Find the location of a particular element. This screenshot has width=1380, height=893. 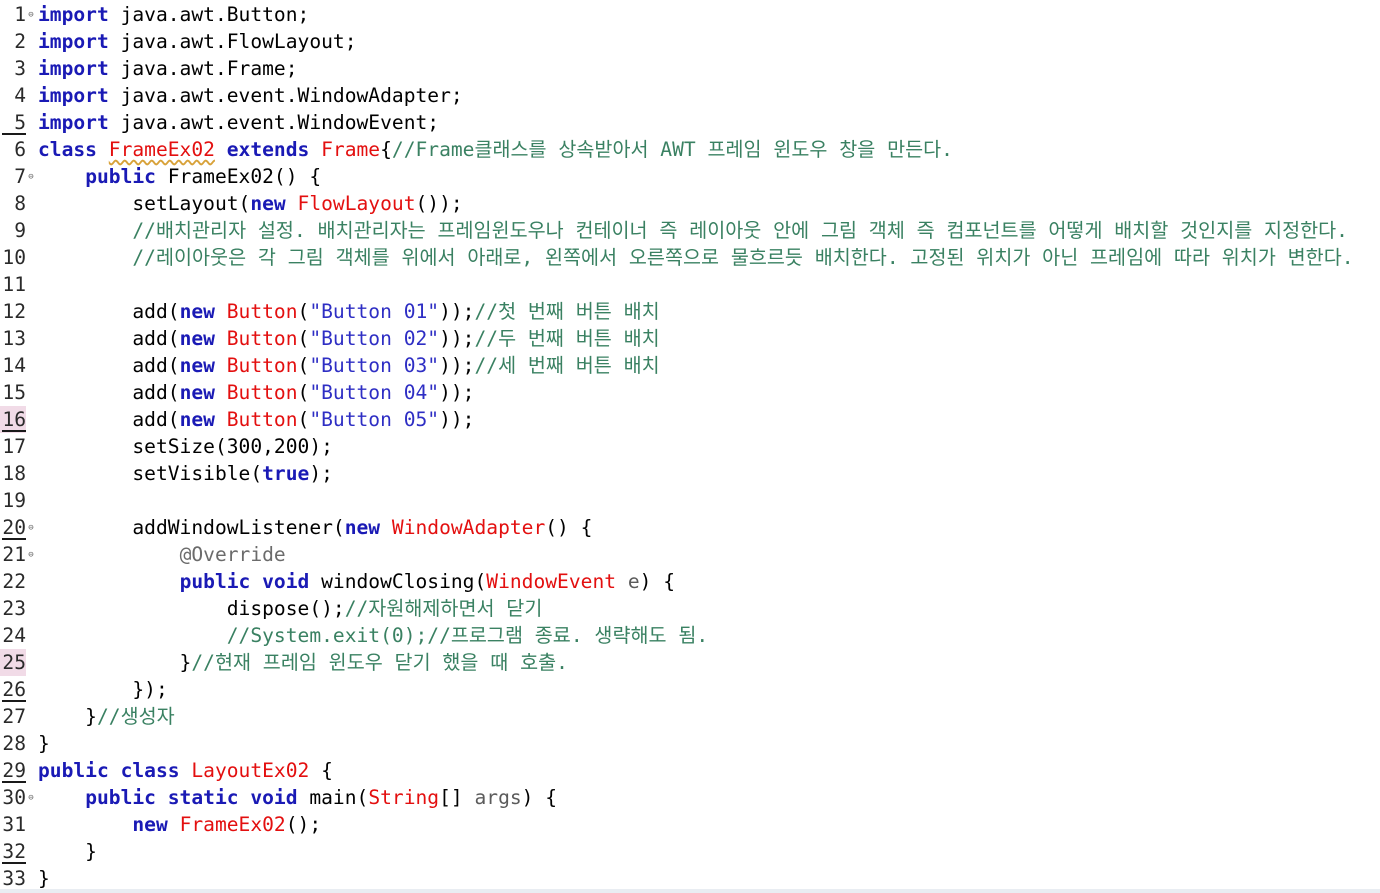

code-token: } is located at coordinates (67, 716).